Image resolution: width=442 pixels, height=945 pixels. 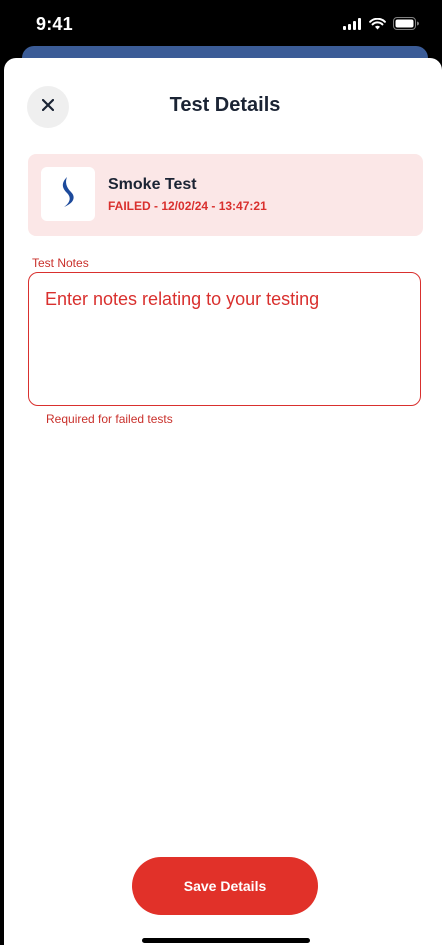 I want to click on smoke-icon, so click(x=68, y=194).